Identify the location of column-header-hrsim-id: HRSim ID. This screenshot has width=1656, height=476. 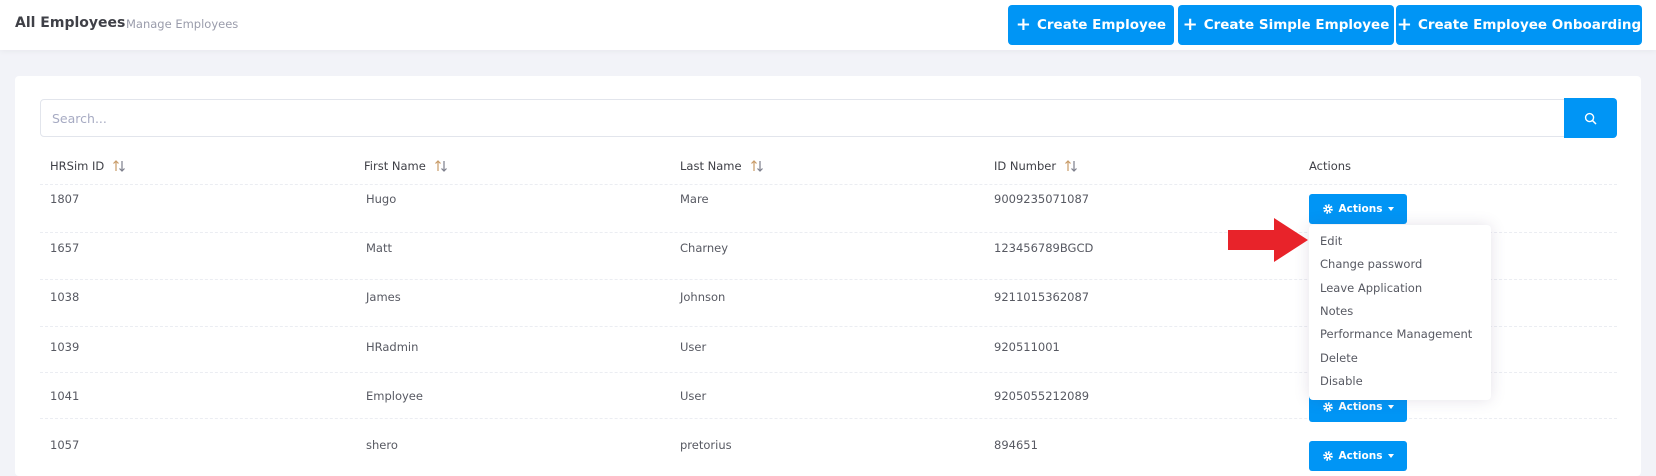
(88, 166).